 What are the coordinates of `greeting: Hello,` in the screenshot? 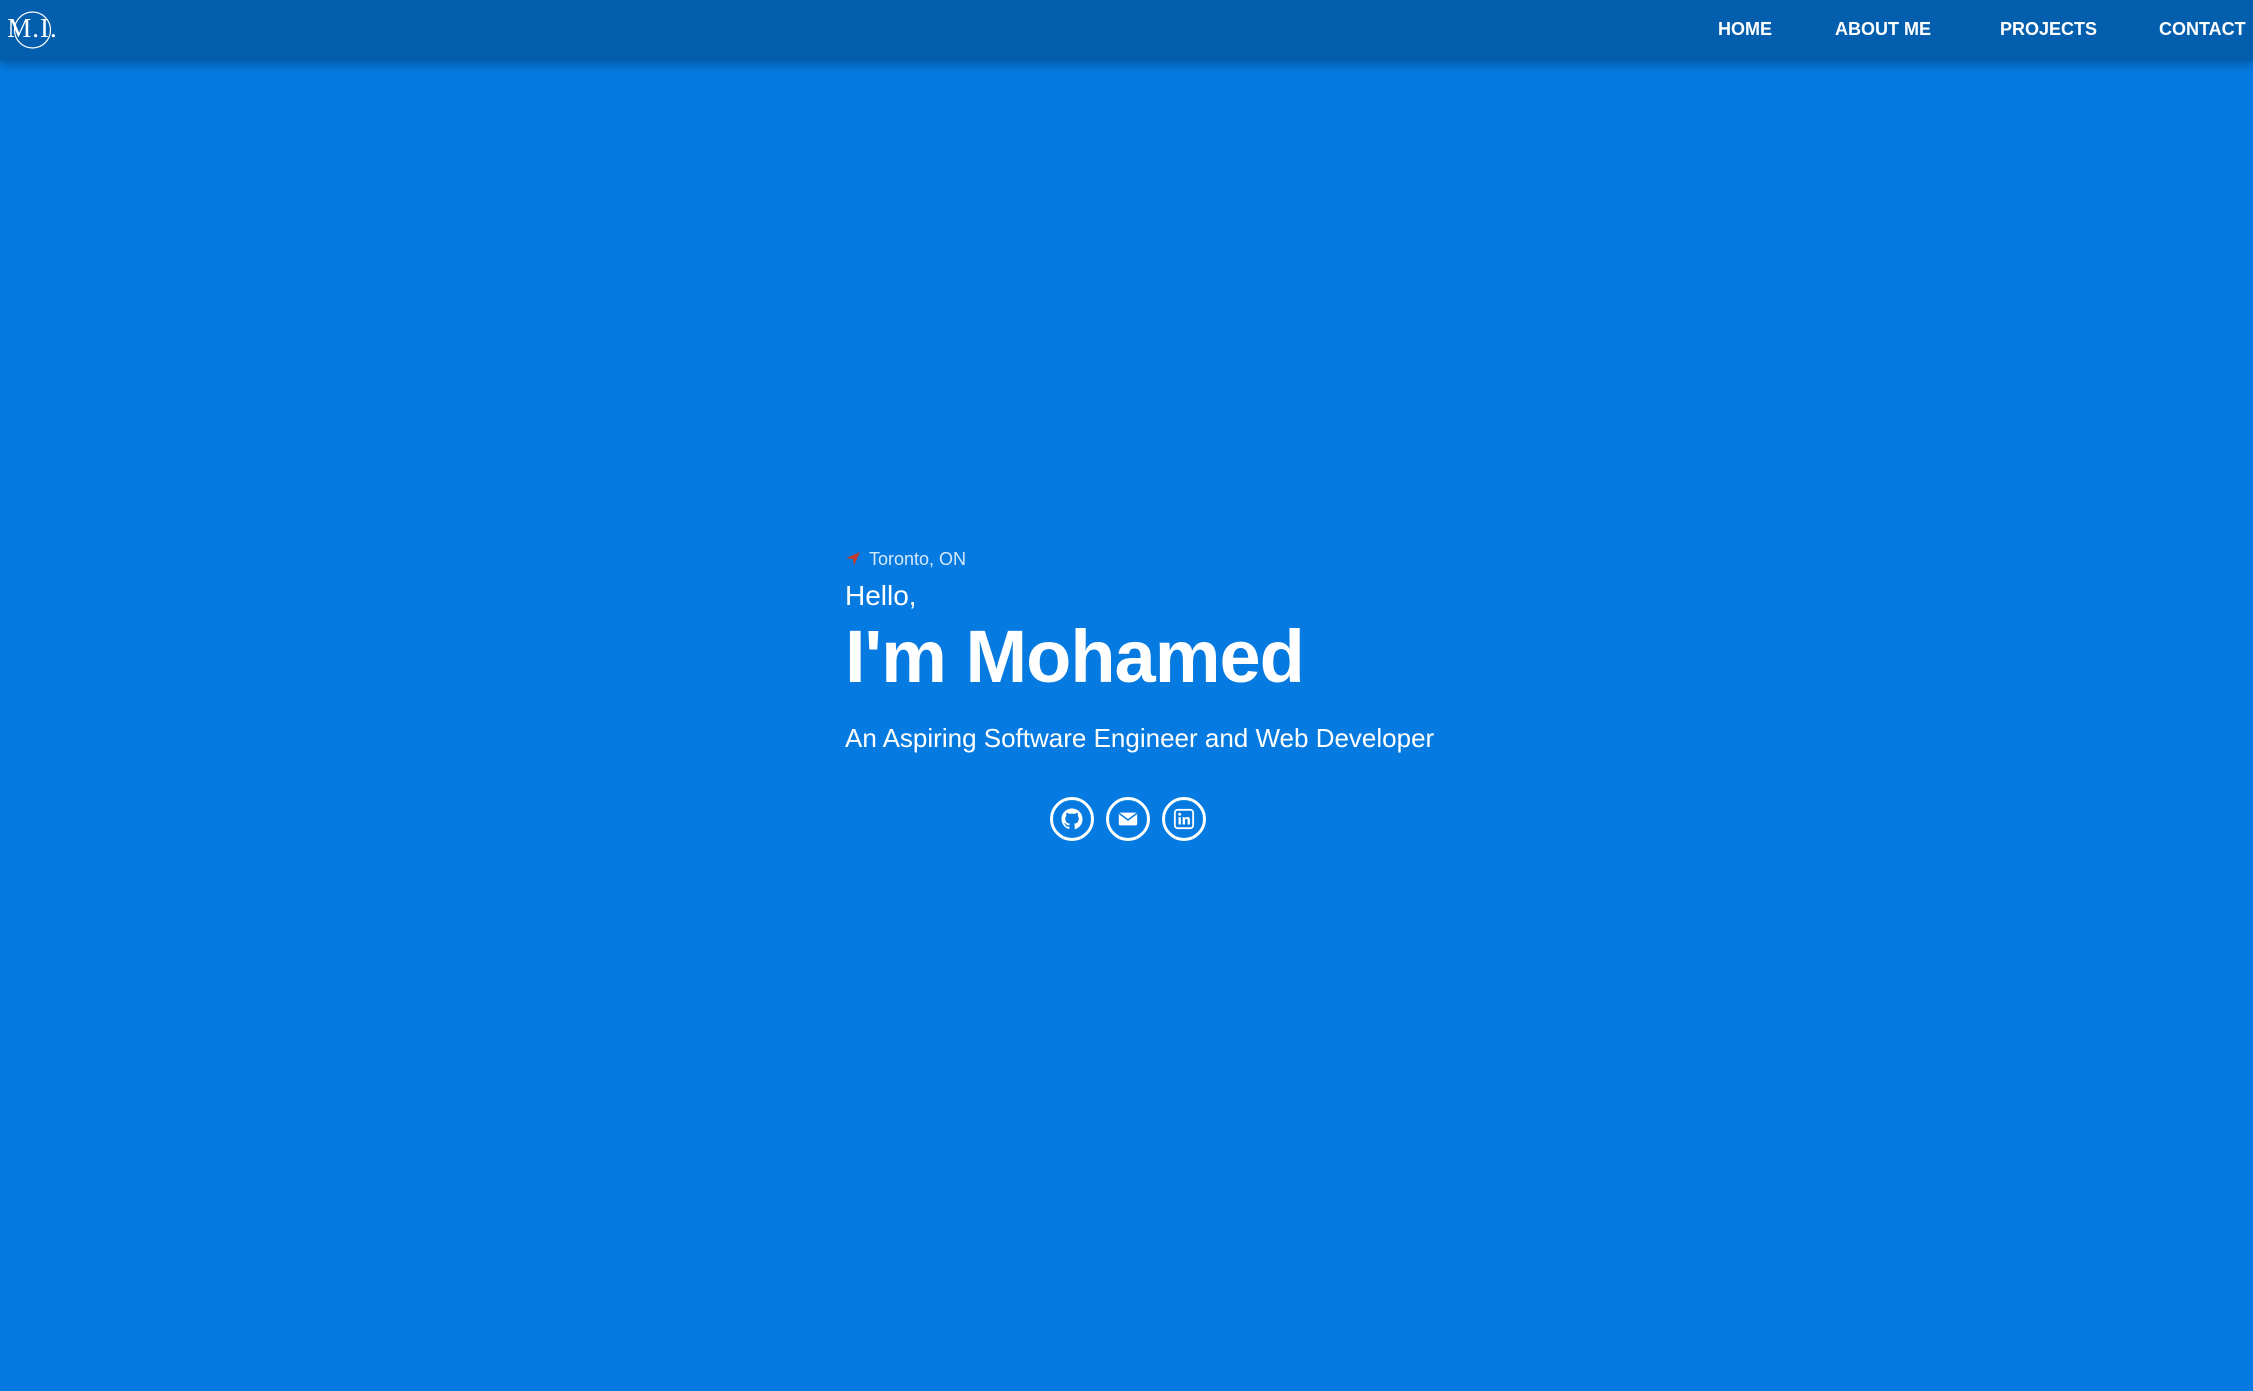 It's located at (881, 595).